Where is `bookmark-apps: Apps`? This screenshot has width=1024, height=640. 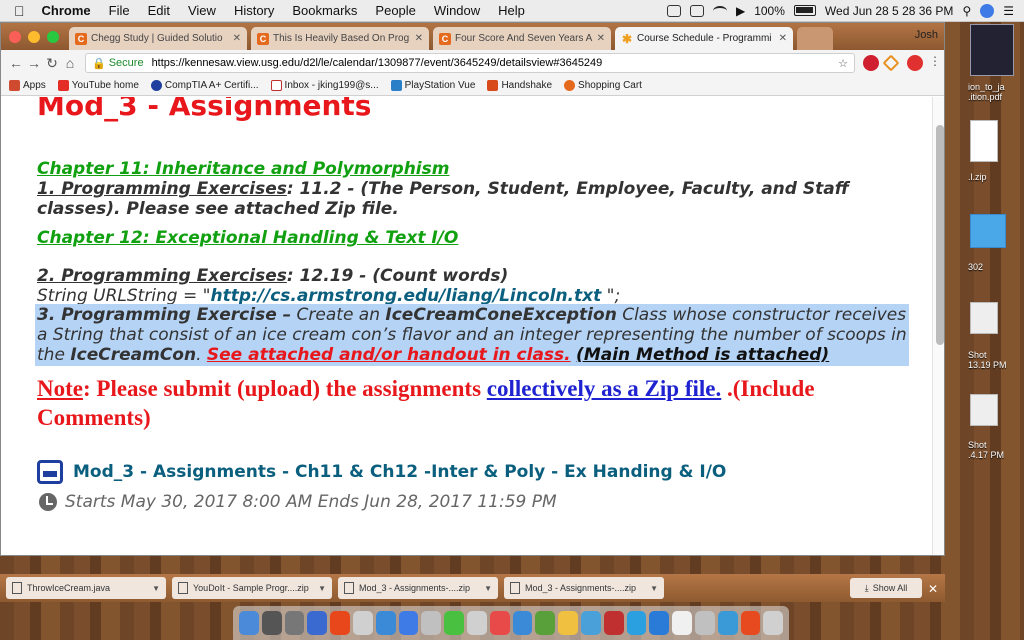 bookmark-apps: Apps is located at coordinates (27, 85).